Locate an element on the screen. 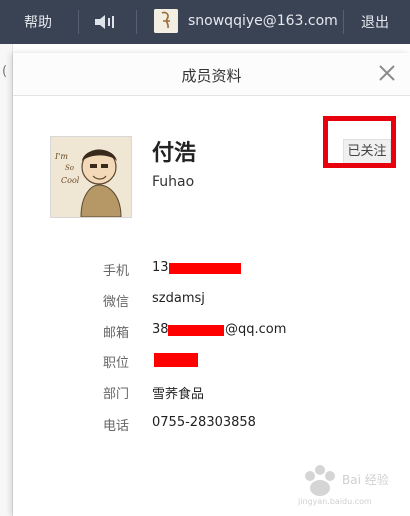  background-text: ( is located at coordinates (5, 71).